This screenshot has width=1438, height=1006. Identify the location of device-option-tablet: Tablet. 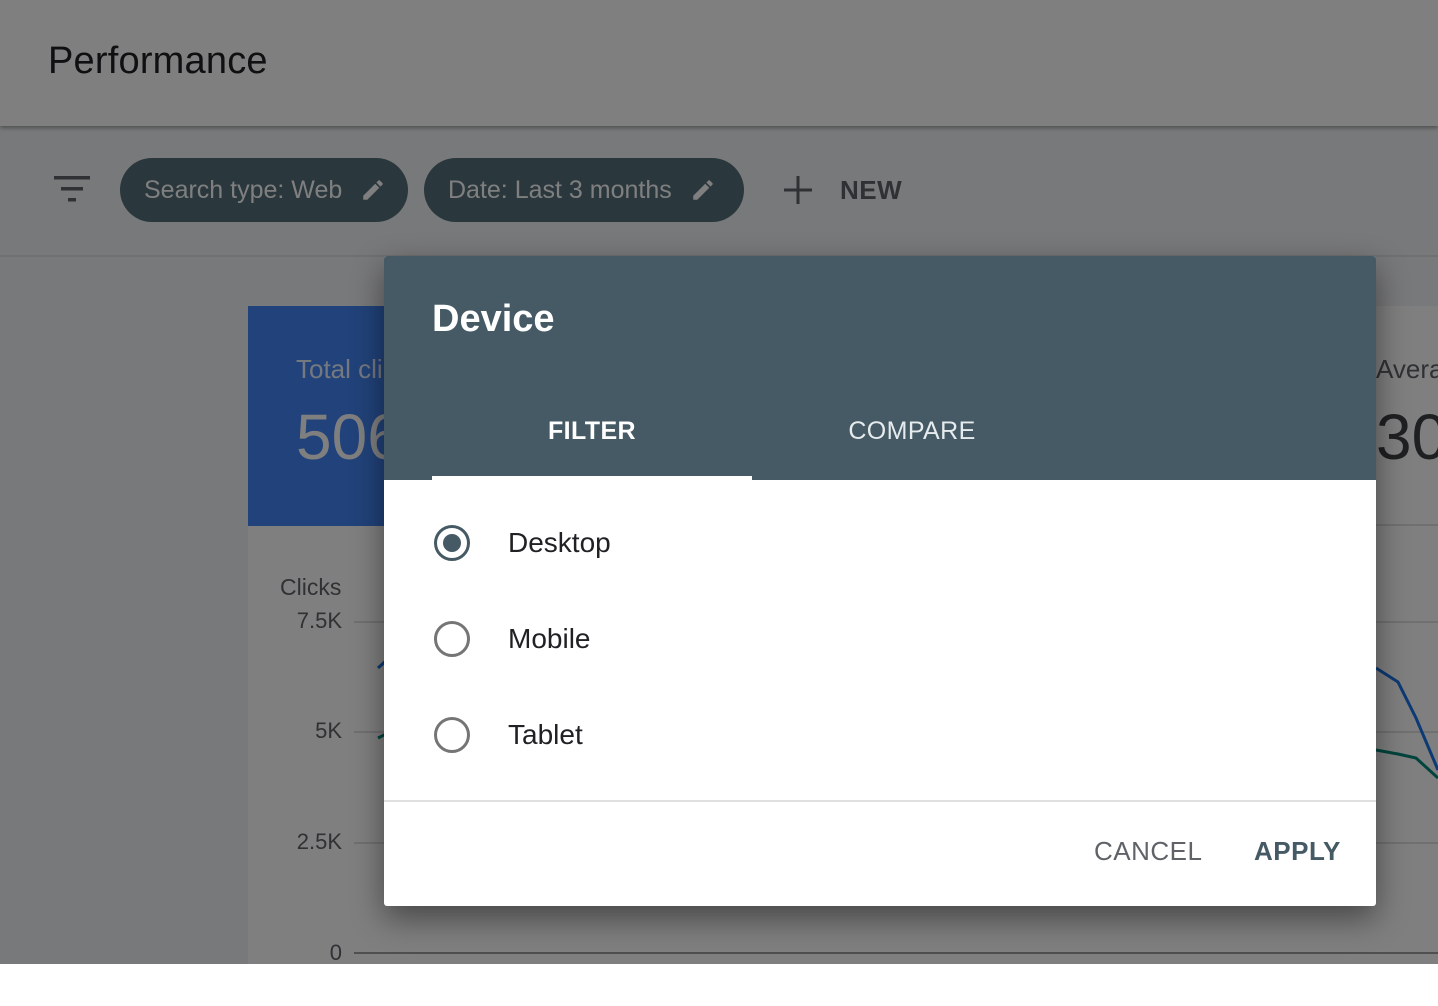
(508, 735).